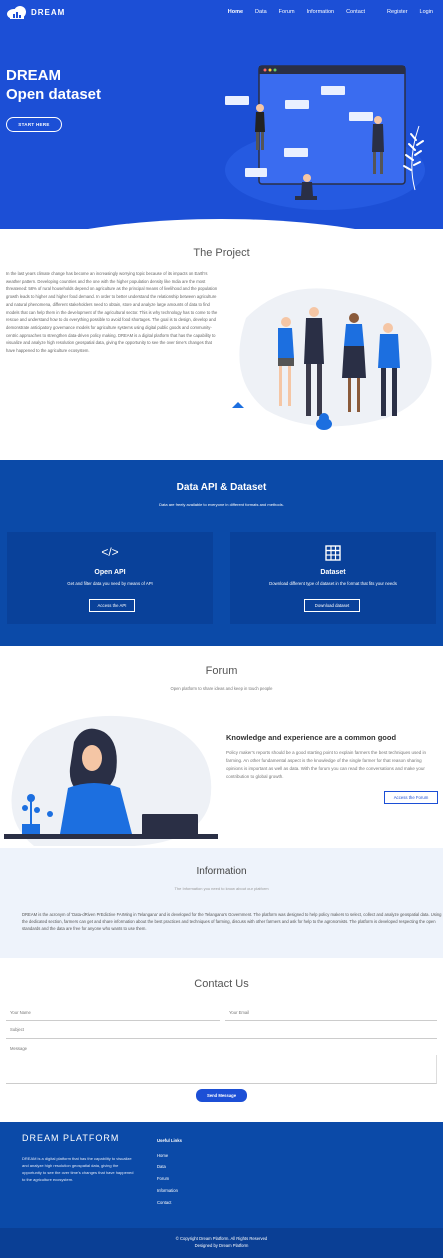 Image resolution: width=443 pixels, height=1258 pixels. What do you see at coordinates (221, 1245) in the screenshot?
I see `designed-by-text: Designed by Dream Platform` at bounding box center [221, 1245].